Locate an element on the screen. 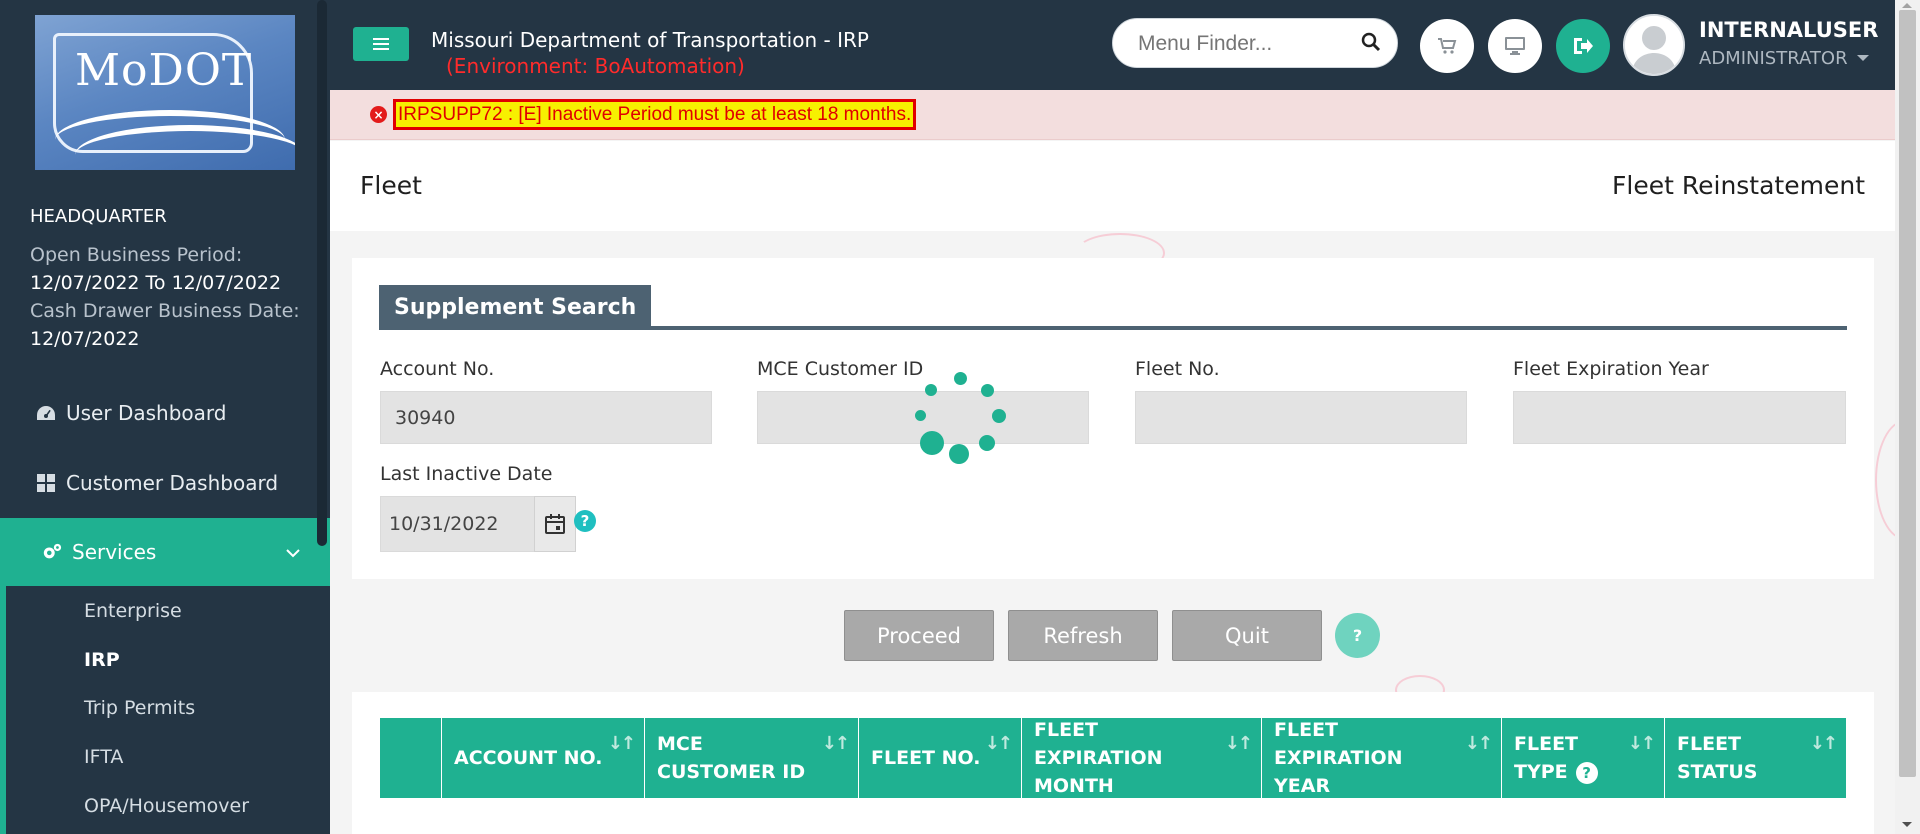 This screenshot has height=834, width=1920. proceed-button: Proceed is located at coordinates (919, 635).